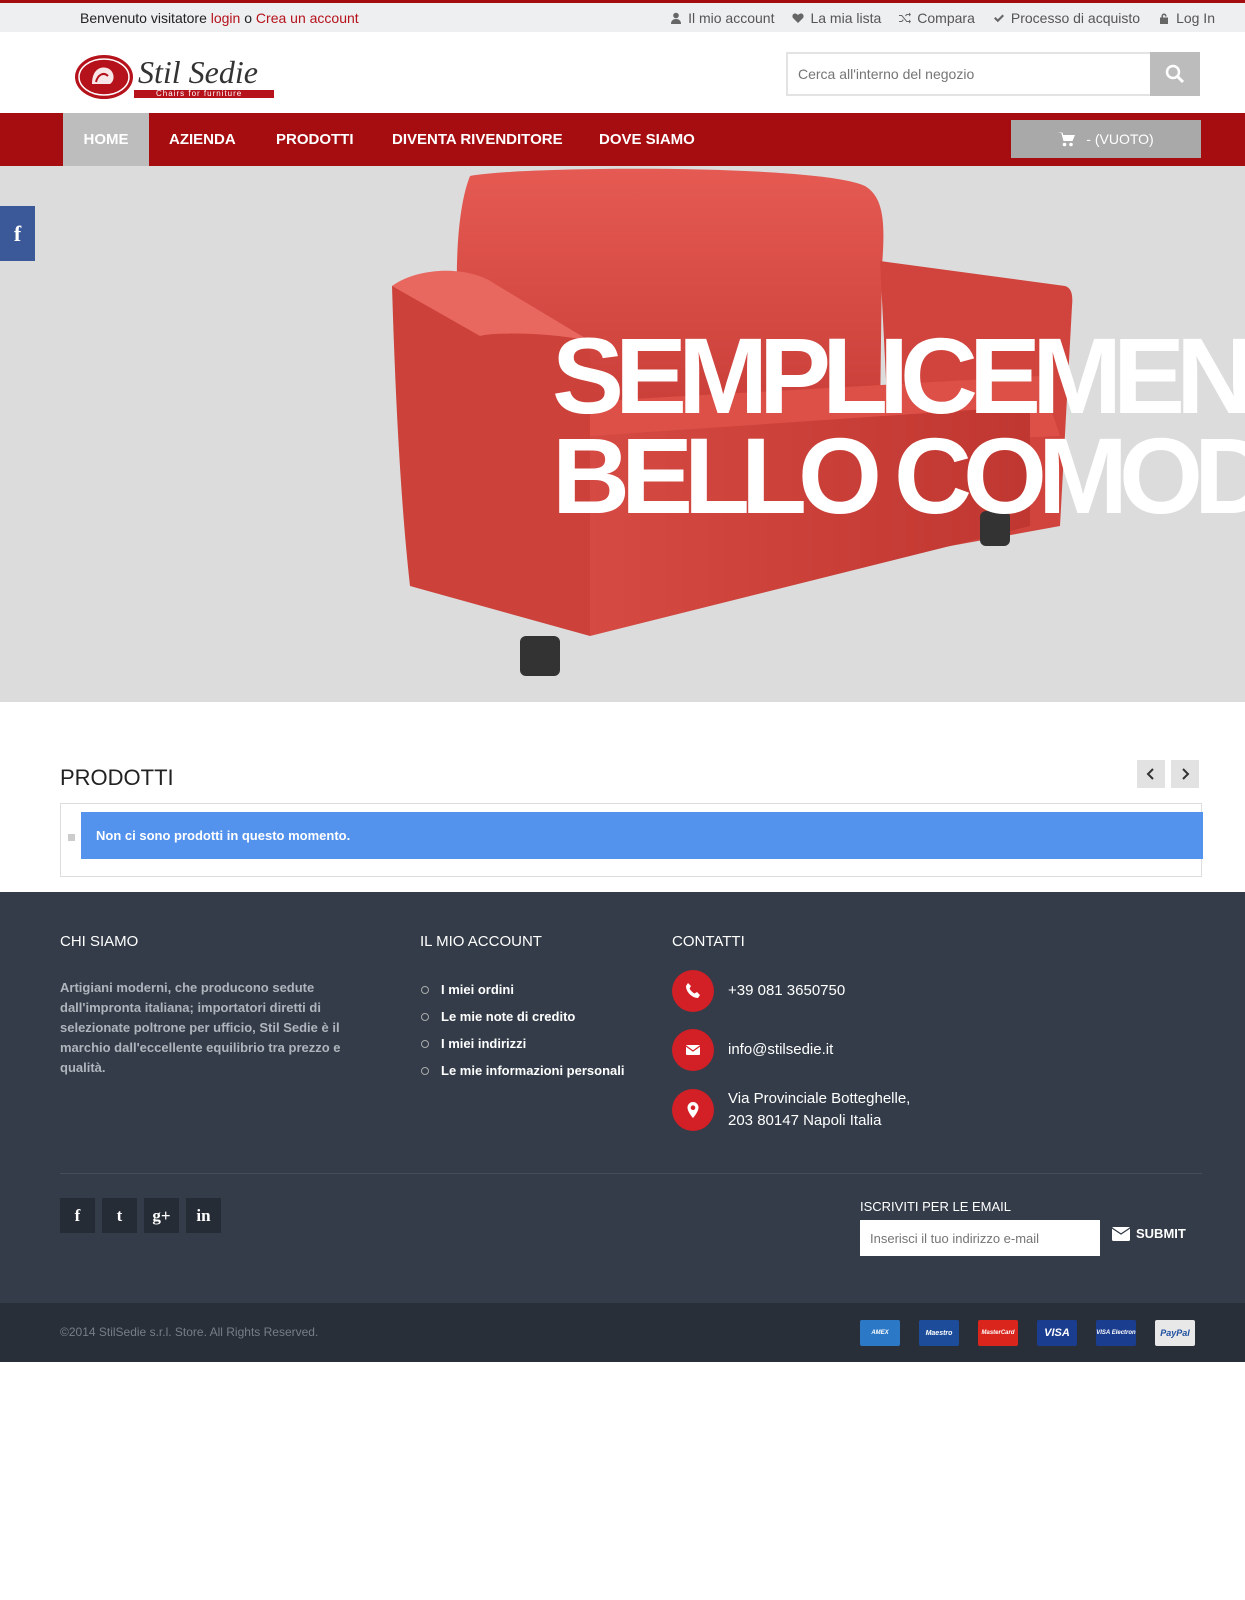 The image size is (1245, 1600). I want to click on contact-email: info@stilsedie.it, so click(752, 1050).